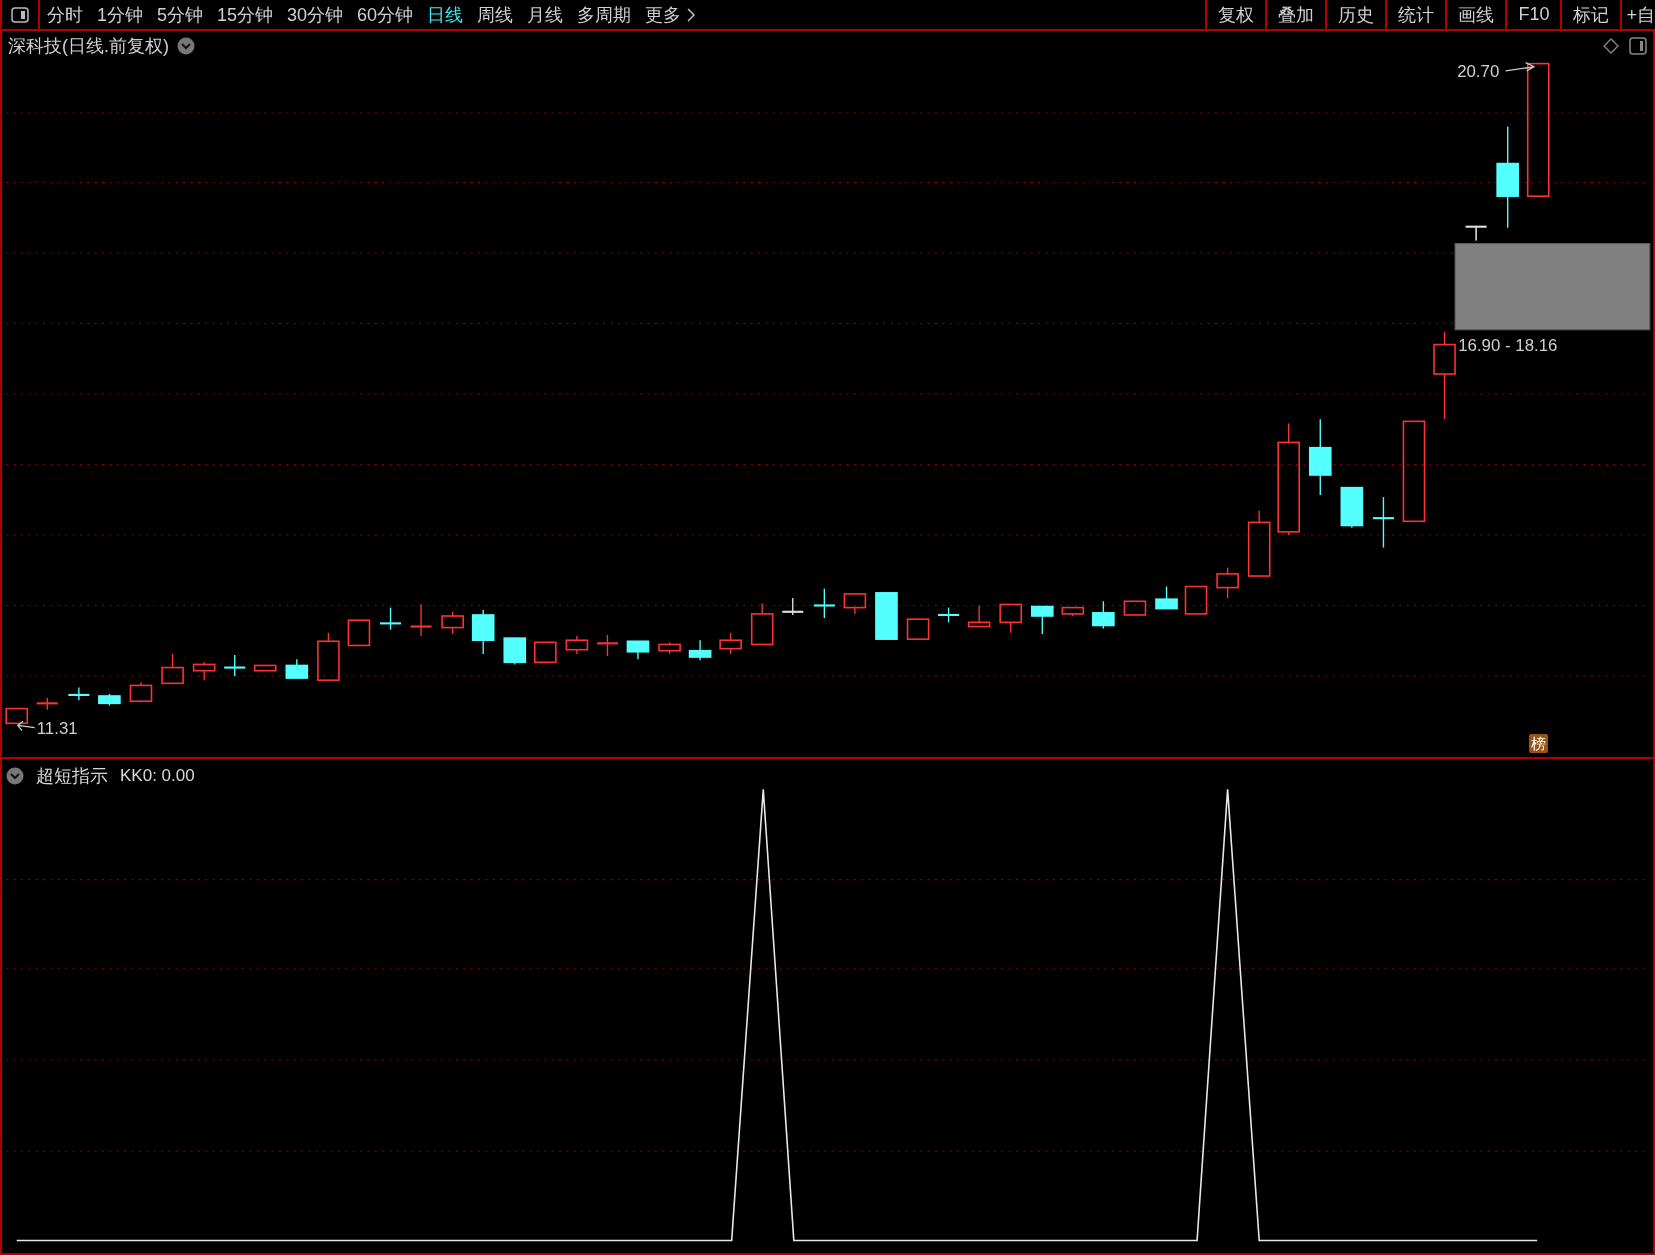  I want to click on period-tab: 60分钟, so click(385, 14).